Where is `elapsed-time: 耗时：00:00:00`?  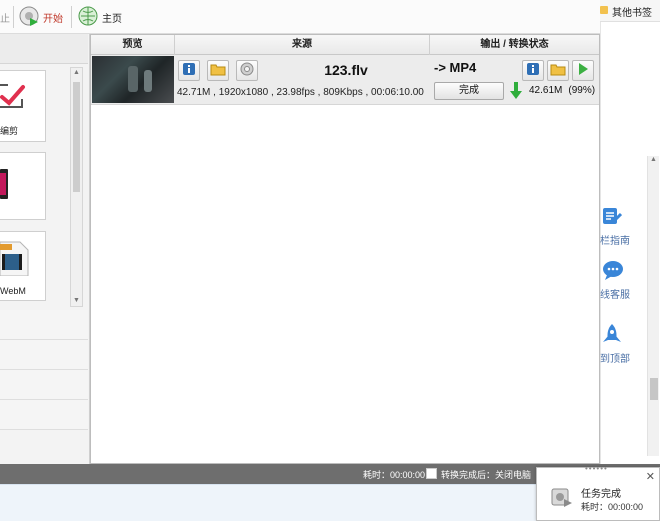
elapsed-time: 耗时：00:00:00 is located at coordinates (394, 475).